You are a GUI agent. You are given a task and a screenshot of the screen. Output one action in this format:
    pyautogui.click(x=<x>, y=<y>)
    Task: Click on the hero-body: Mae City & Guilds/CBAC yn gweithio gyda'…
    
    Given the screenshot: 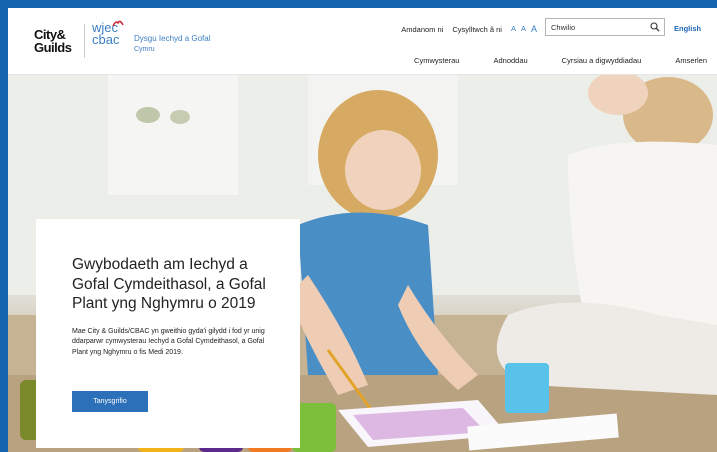 What is the action you would take?
    pyautogui.click(x=168, y=341)
    